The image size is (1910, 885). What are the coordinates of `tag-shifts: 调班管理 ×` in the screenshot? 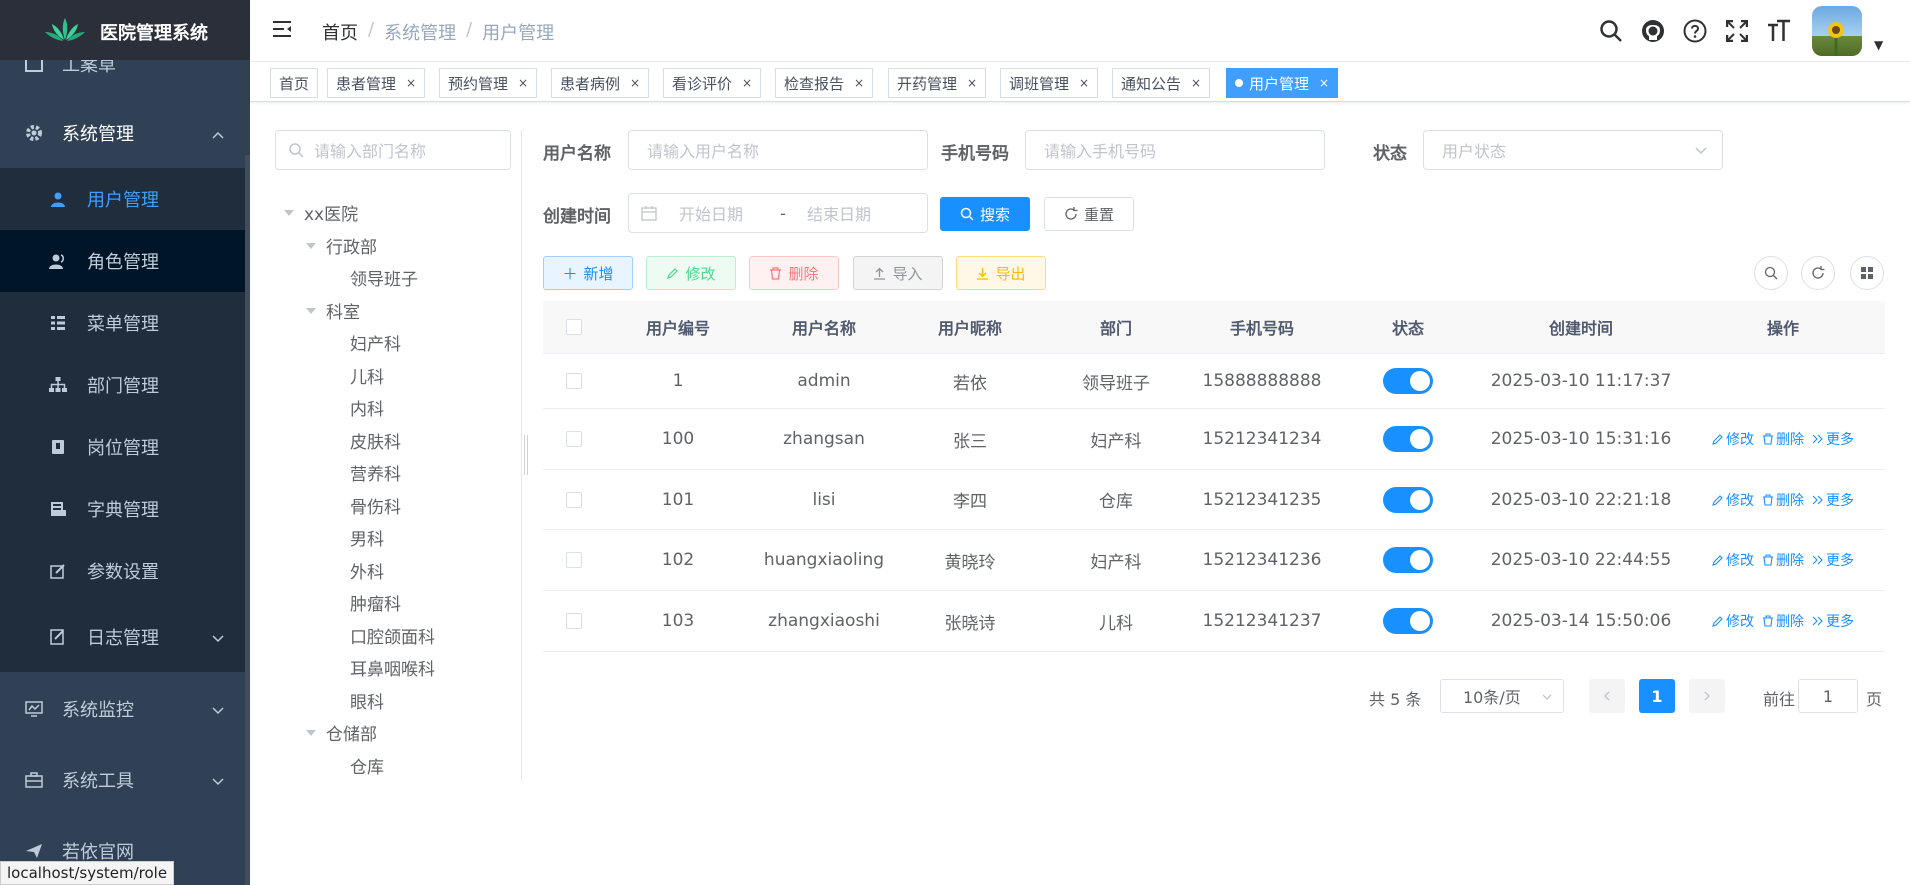 It's located at (1049, 83).